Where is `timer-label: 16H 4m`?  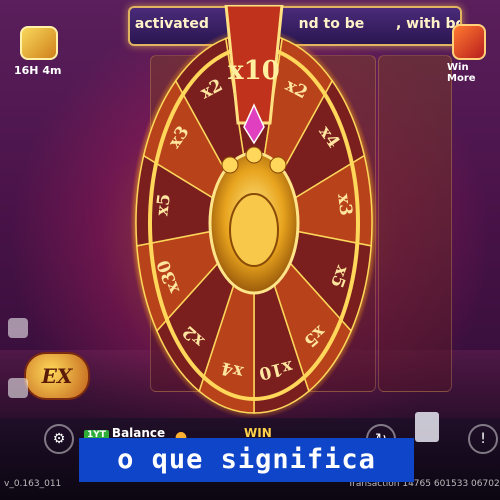
timer-label: 16H 4m is located at coordinates (38, 70).